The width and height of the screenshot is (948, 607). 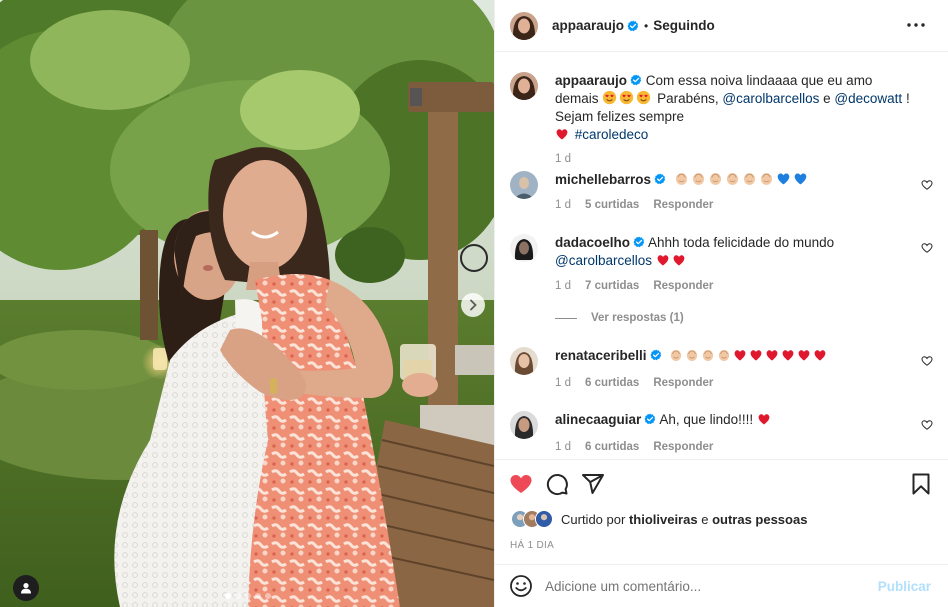 What do you see at coordinates (741, 242) in the screenshot?
I see `comment-text: Ahhh toda felicidade do mundo` at bounding box center [741, 242].